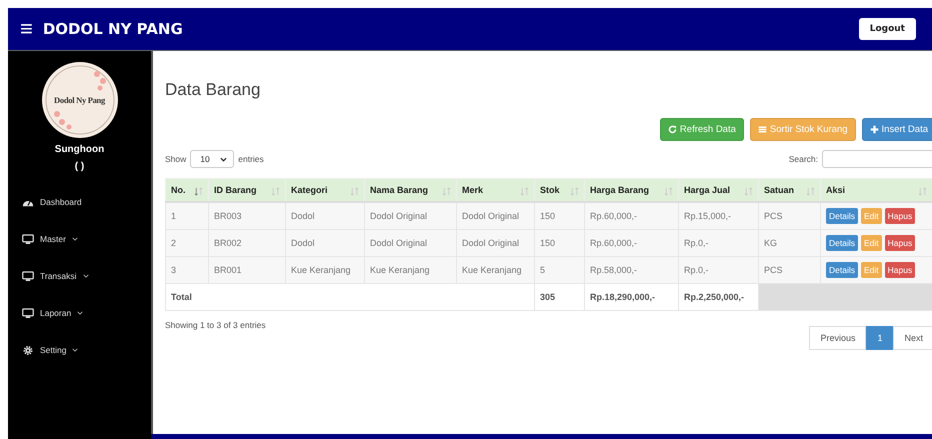 The width and height of the screenshot is (932, 439). I want to click on column-header: Merk, so click(495, 190).